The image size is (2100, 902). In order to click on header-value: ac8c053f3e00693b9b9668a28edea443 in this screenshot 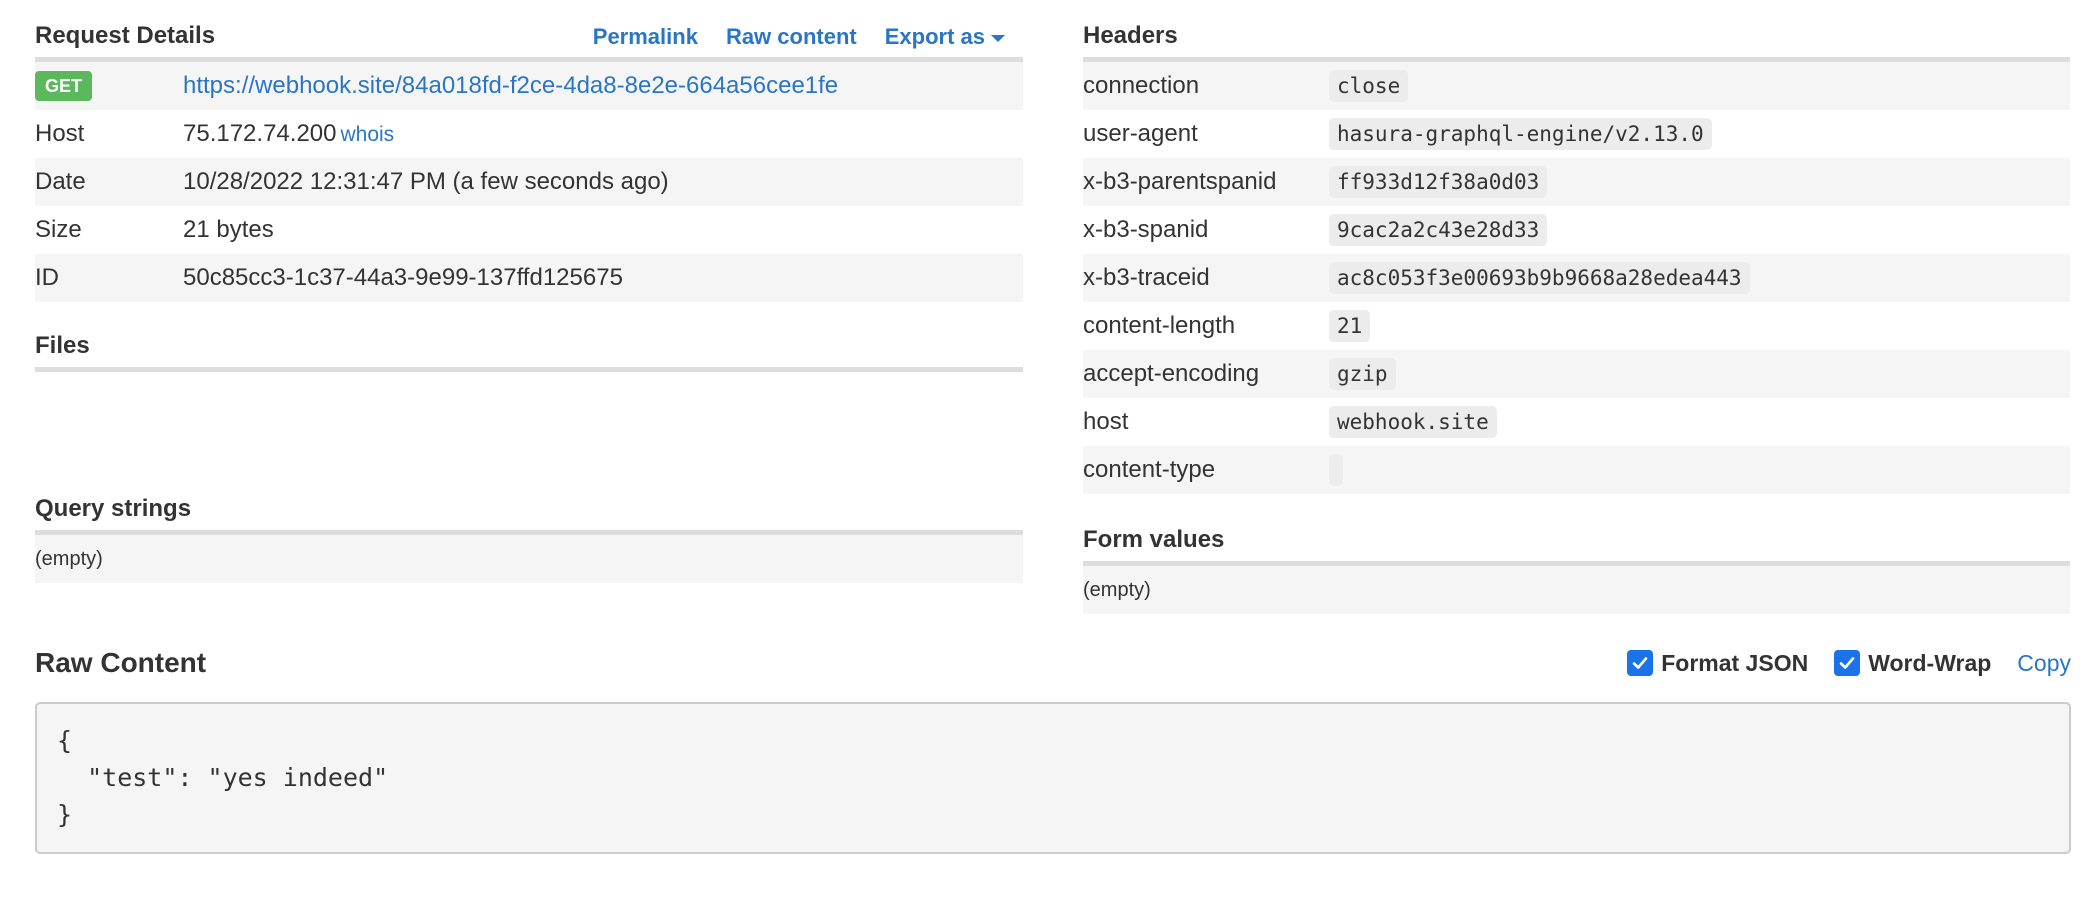, I will do `click(1539, 278)`.